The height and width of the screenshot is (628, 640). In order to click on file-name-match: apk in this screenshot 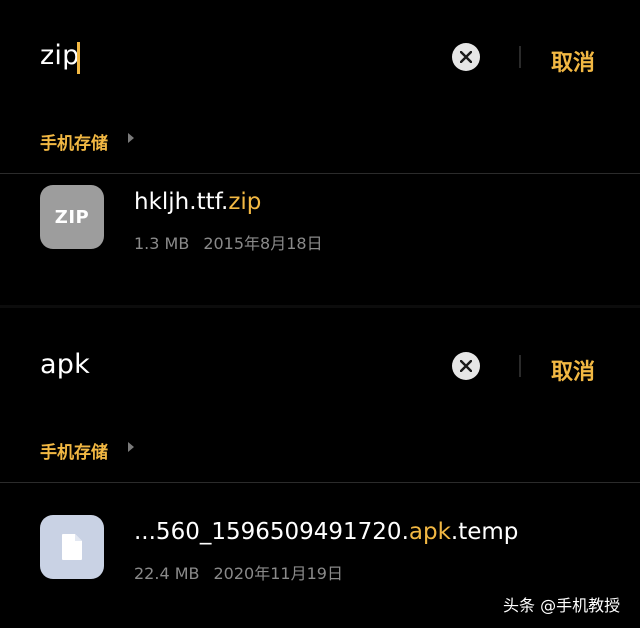, I will do `click(429, 532)`.